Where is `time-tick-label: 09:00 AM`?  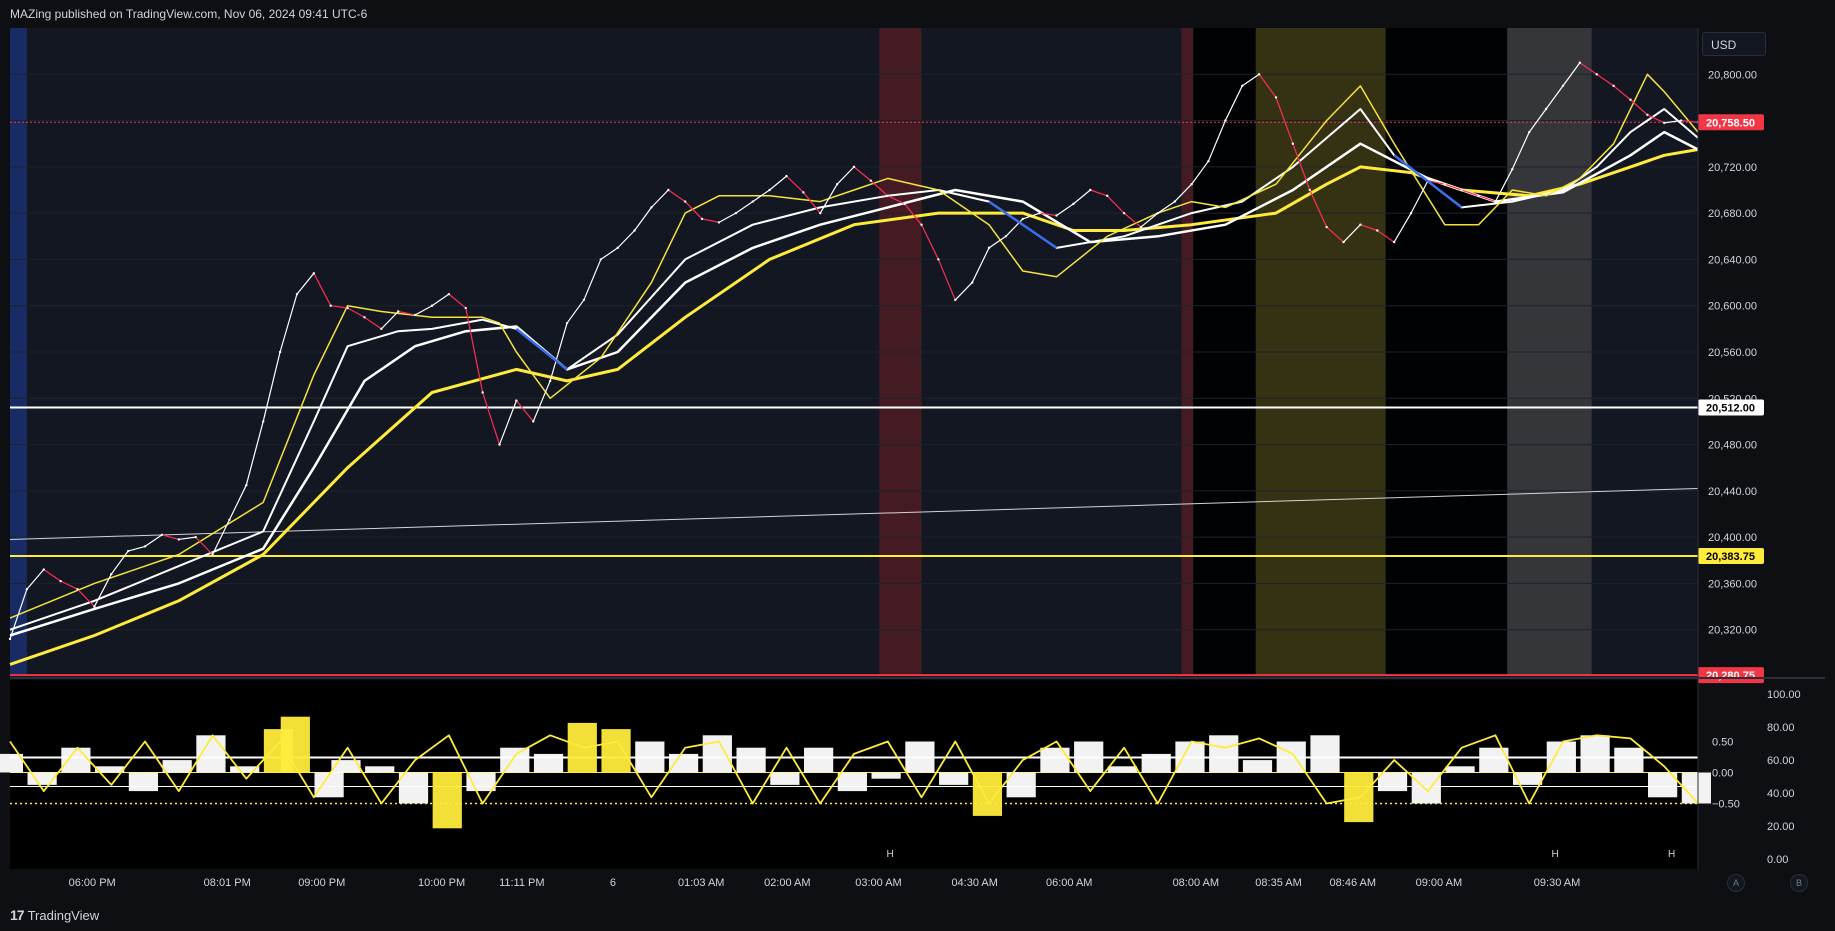
time-tick-label: 09:00 AM is located at coordinates (1439, 883).